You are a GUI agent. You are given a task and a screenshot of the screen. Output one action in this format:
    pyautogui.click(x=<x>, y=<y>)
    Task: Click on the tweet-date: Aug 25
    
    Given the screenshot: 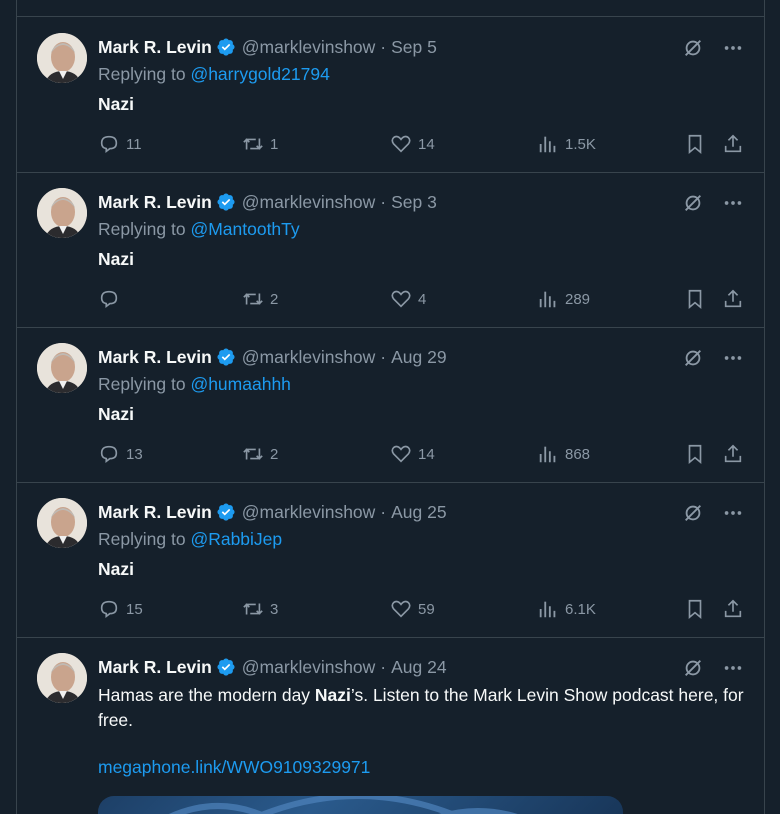 What is the action you would take?
    pyautogui.click(x=418, y=512)
    